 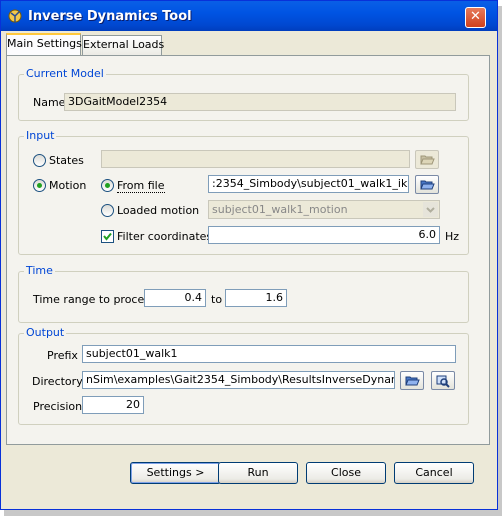 I want to click on motion-file-field: :2354_Simbody\subject01_walk1_ik.mot, so click(x=308, y=184).